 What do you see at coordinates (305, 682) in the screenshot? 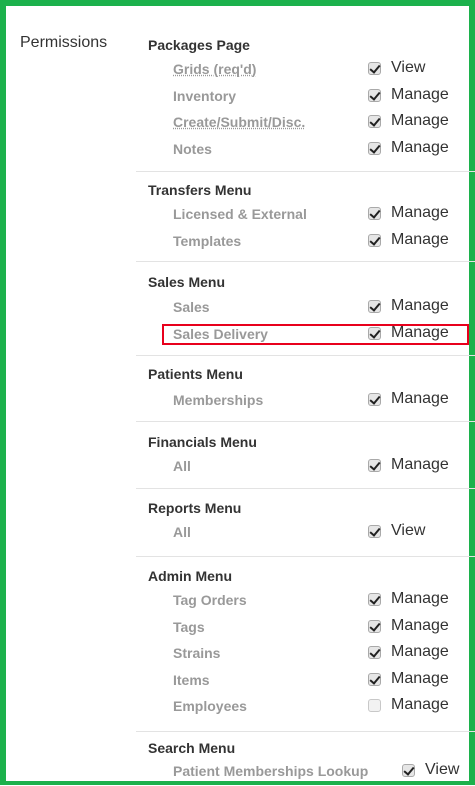
I see `permission-row-items: Items Manage` at bounding box center [305, 682].